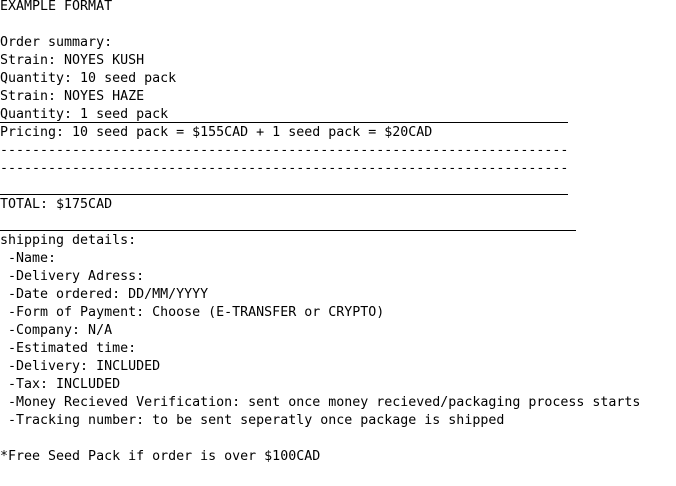 This screenshot has height=486, width=676. I want to click on shipping-field-estimated-time: -Estimated time:, so click(68, 348).